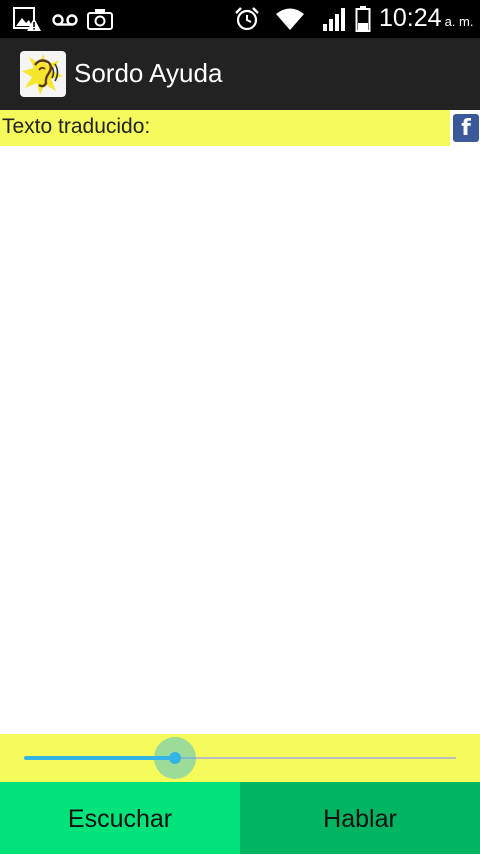 The width and height of the screenshot is (480, 855). What do you see at coordinates (100, 19) in the screenshot?
I see `camera-icon` at bounding box center [100, 19].